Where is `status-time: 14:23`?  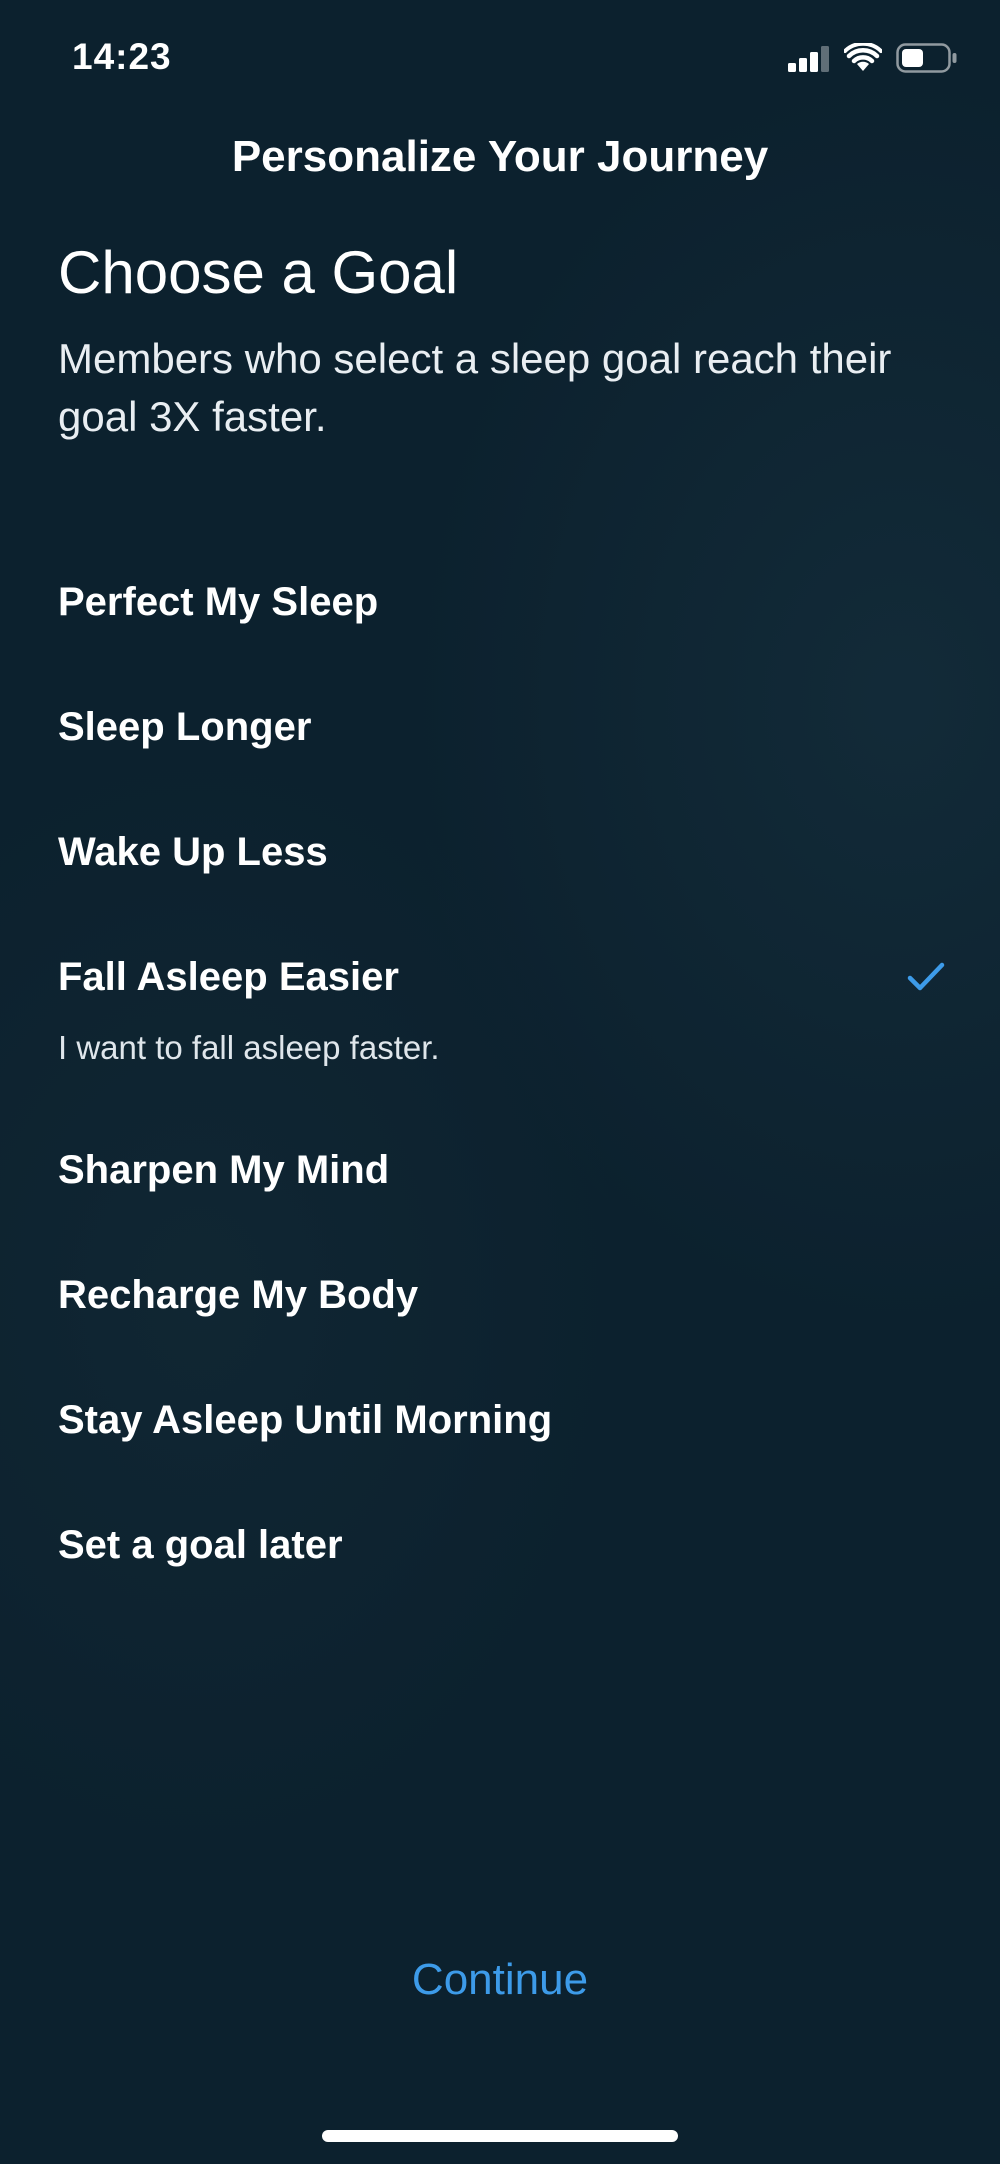
status-time: 14:23 is located at coordinates (122, 56).